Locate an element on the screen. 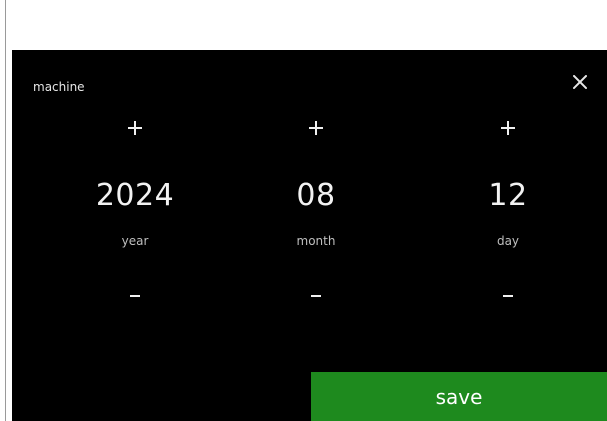  day-label: day is located at coordinates (508, 241).